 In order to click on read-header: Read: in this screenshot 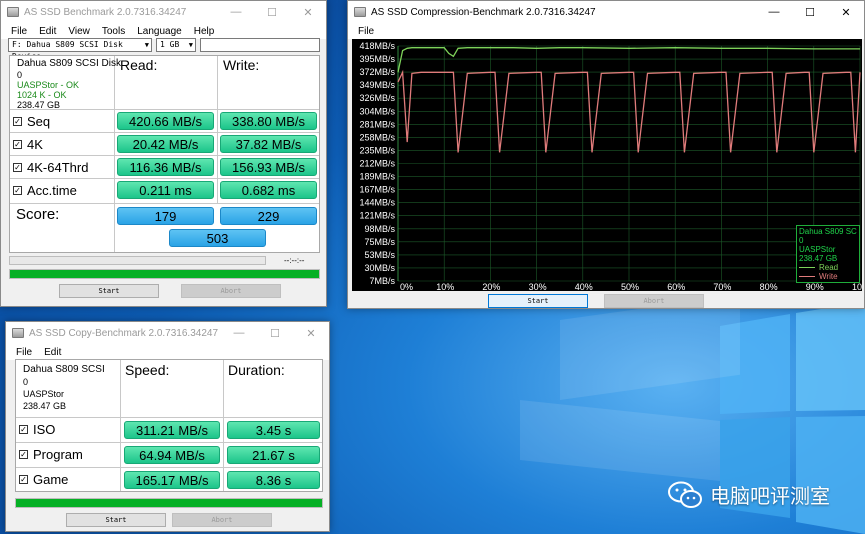, I will do `click(139, 65)`.